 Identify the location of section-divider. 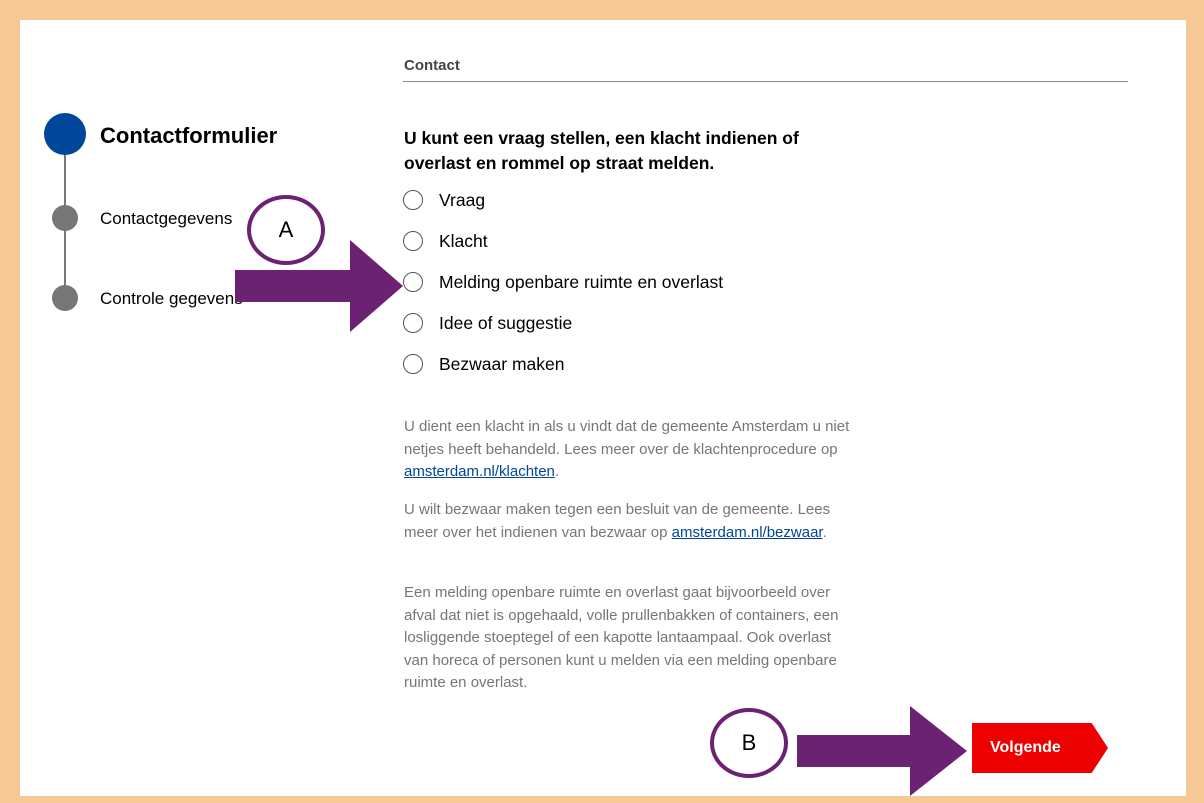
(765, 81).